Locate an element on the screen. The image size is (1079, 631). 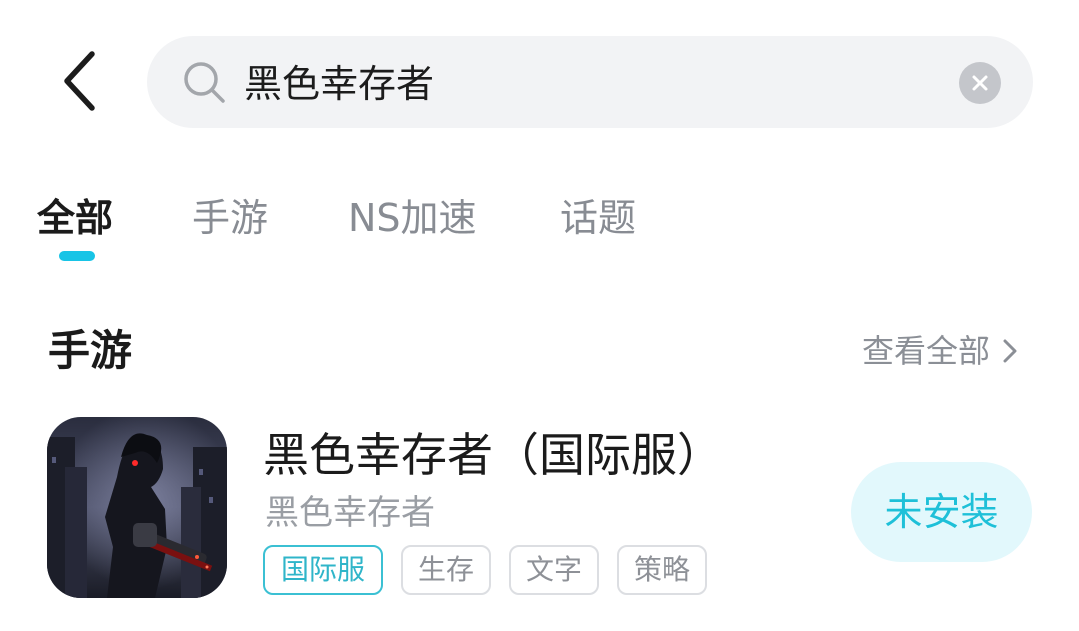
game-icon is located at coordinates (137, 507).